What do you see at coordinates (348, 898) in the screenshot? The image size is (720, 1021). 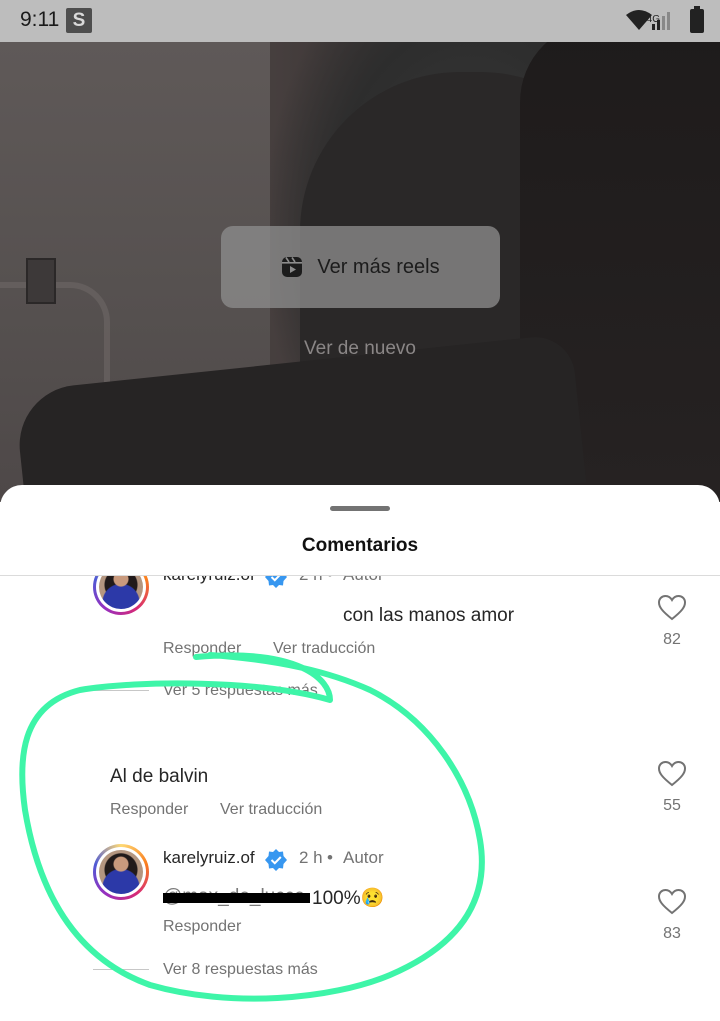 I see `comment-text: 100%😢` at bounding box center [348, 898].